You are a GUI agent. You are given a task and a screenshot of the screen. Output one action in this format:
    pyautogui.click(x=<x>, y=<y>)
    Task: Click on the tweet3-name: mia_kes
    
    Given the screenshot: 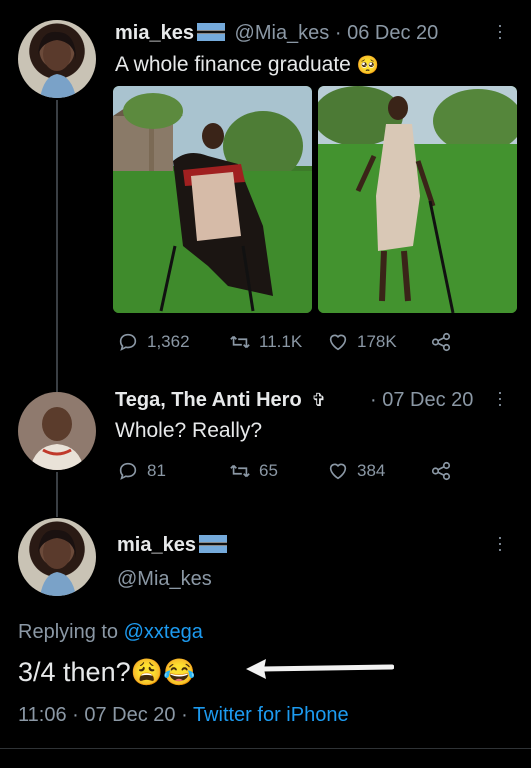 What is the action you would take?
    pyautogui.click(x=172, y=545)
    